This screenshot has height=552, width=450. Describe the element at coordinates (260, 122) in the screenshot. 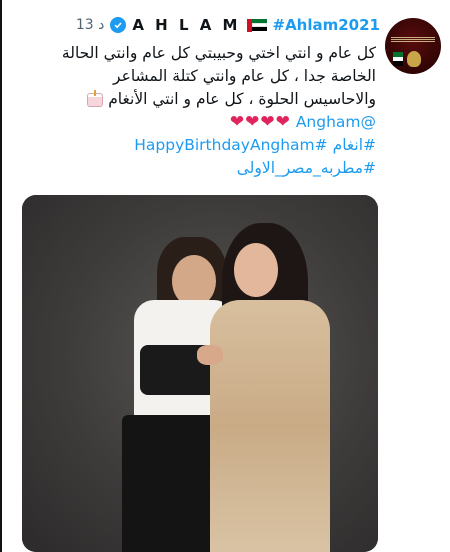

I see `red-heart-emoji: ❤❤❤❤` at that location.